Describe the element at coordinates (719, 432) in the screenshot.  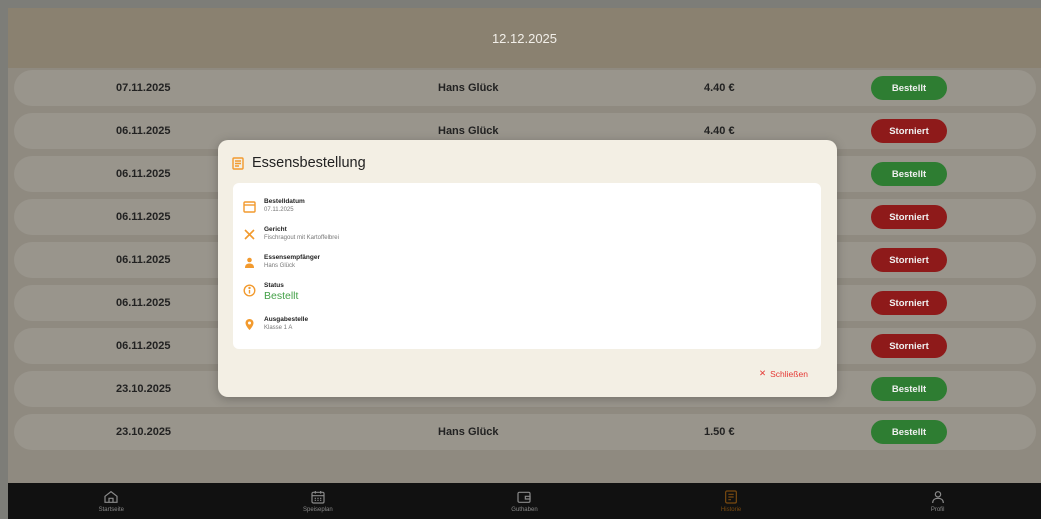
I see `order-price: 1.50 €` at that location.